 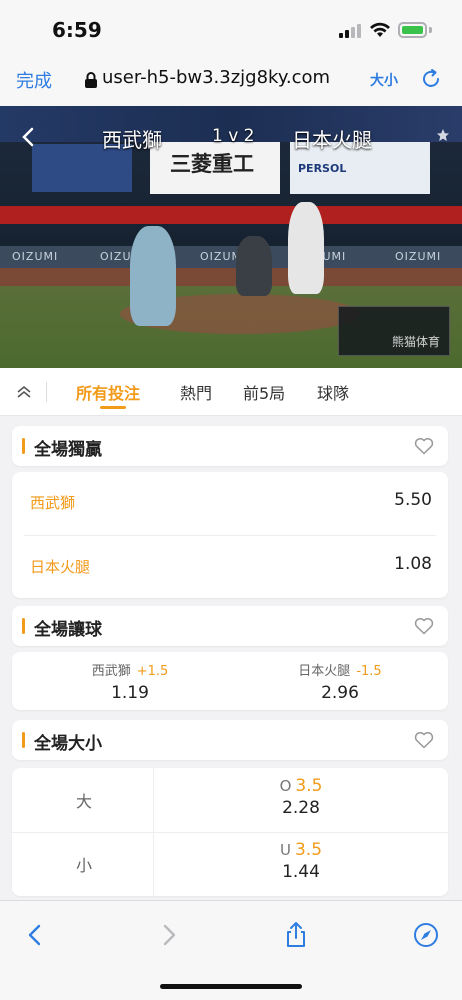 I want to click on persol-board: PERSOL, so click(x=322, y=168).